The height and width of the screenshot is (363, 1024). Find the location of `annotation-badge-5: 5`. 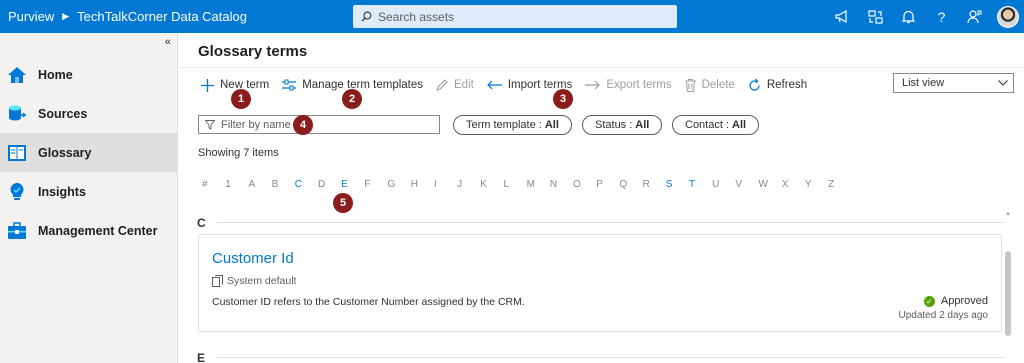

annotation-badge-5: 5 is located at coordinates (343, 203).